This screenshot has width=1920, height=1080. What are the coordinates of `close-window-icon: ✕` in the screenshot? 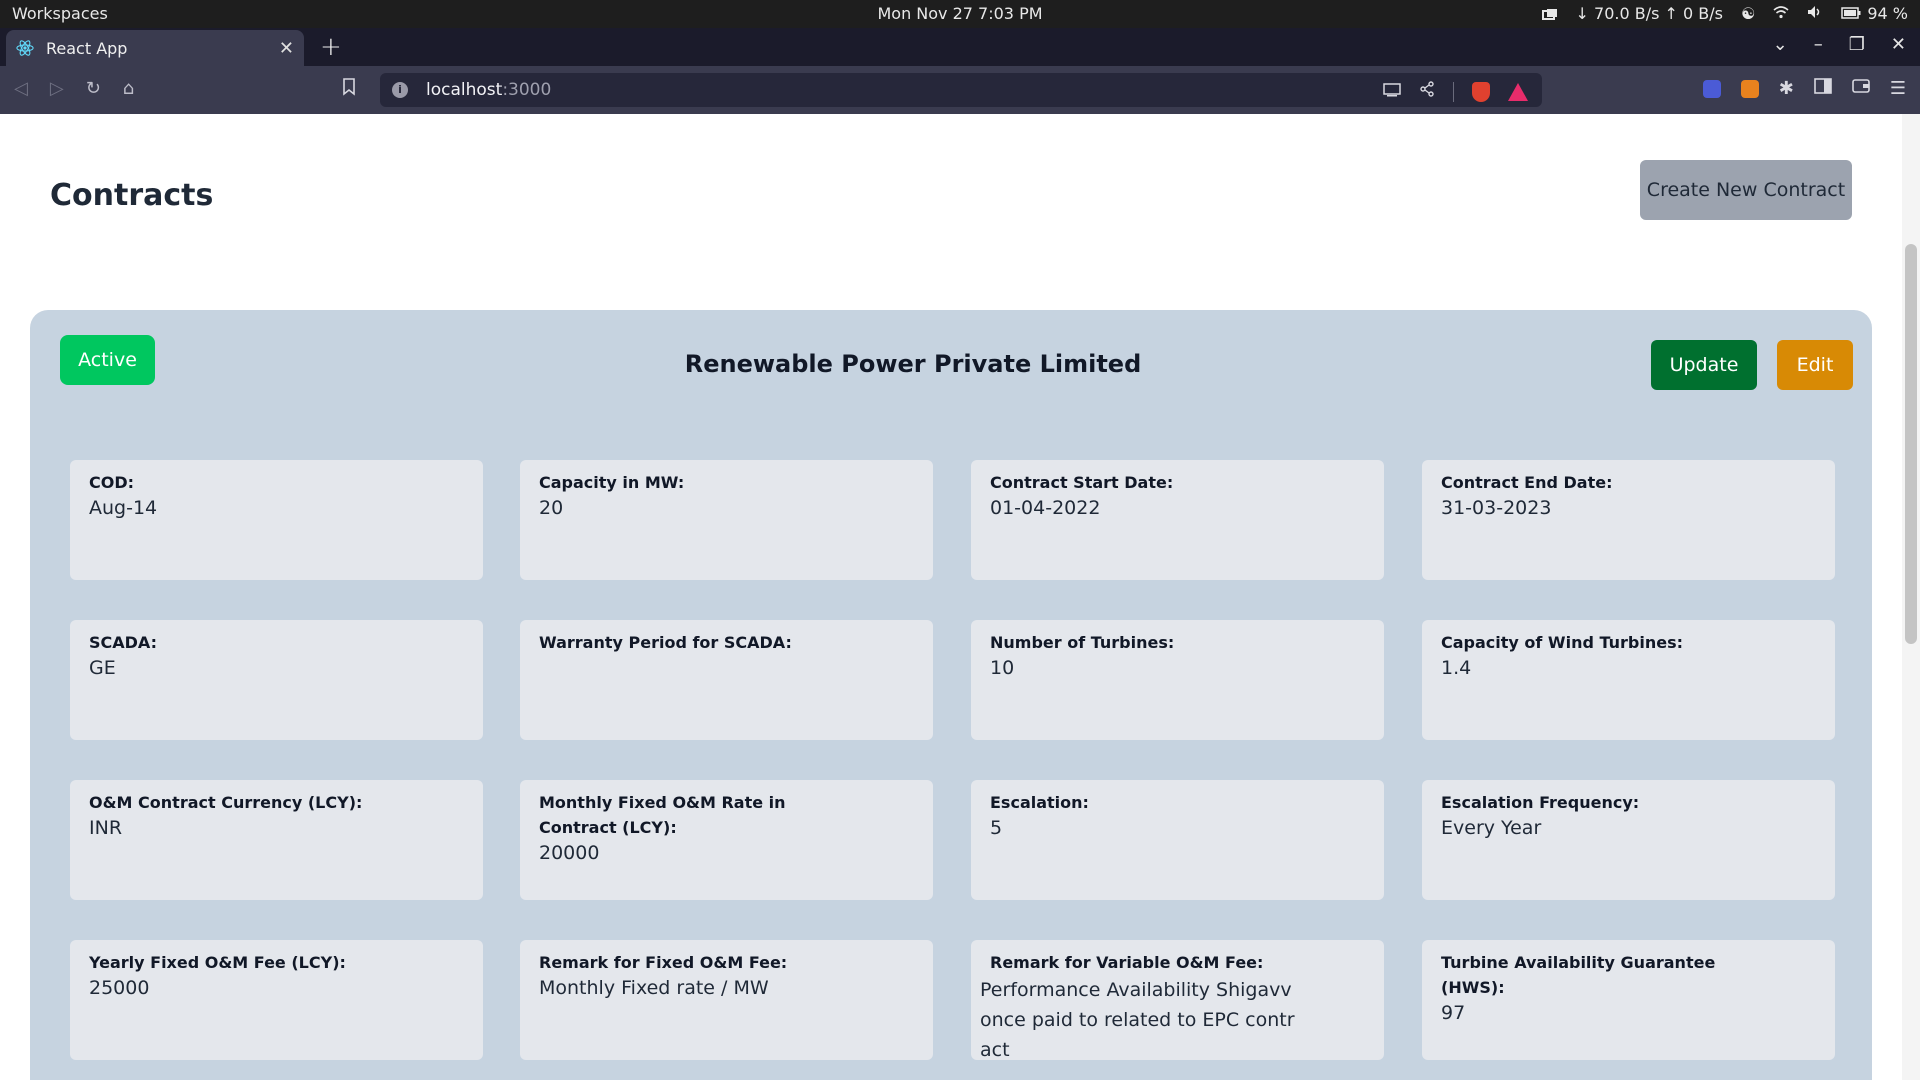 It's located at (1898, 44).